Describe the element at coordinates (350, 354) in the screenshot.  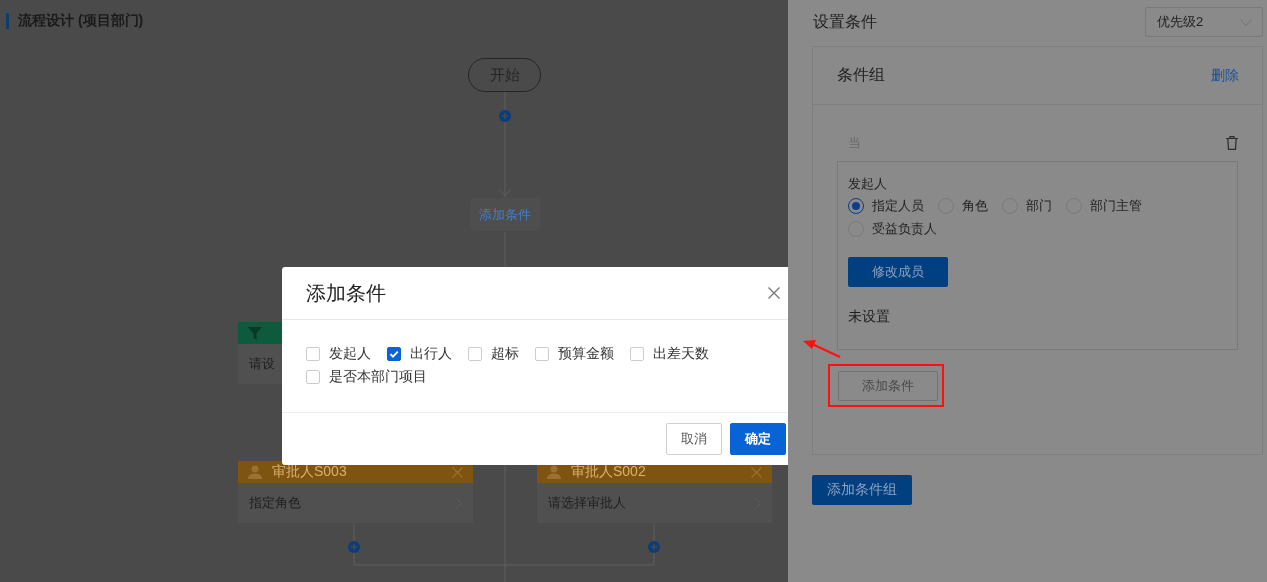
I see `checkbox-label: 发起人` at that location.